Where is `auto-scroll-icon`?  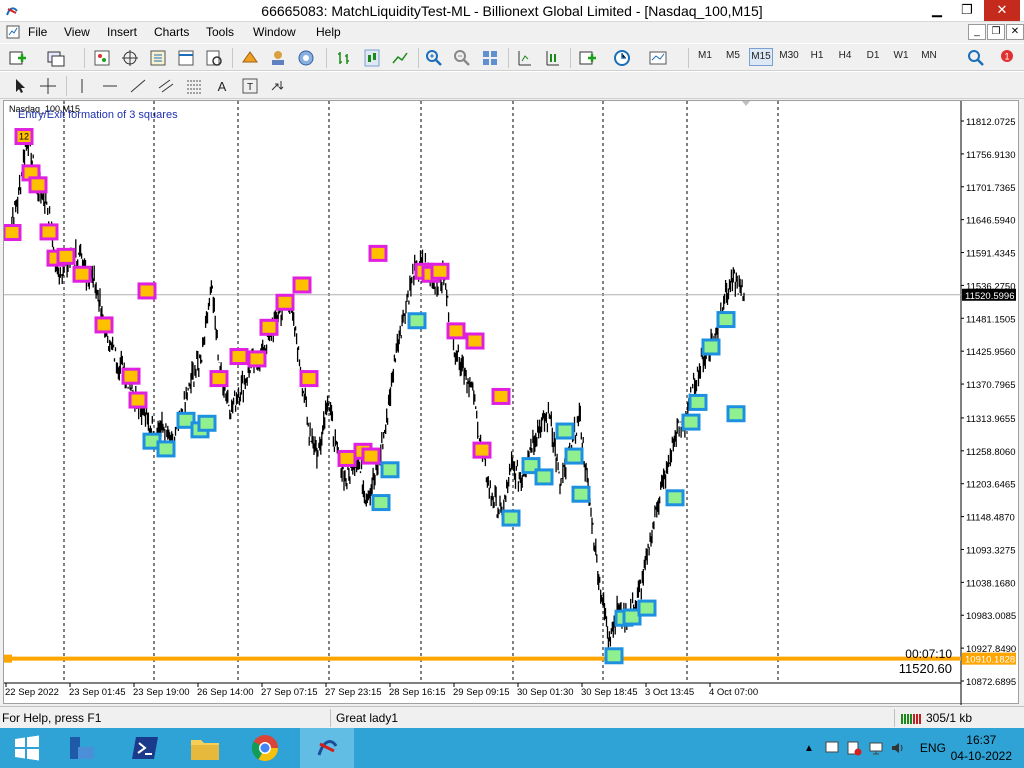
auto-scroll-icon is located at coordinates (552, 58).